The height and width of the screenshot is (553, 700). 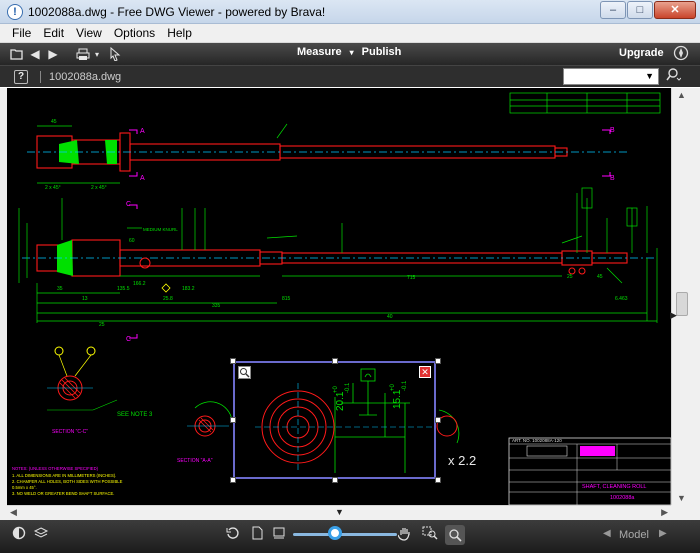 What do you see at coordinates (345, 534) in the screenshot?
I see `zoom-slider-track` at bounding box center [345, 534].